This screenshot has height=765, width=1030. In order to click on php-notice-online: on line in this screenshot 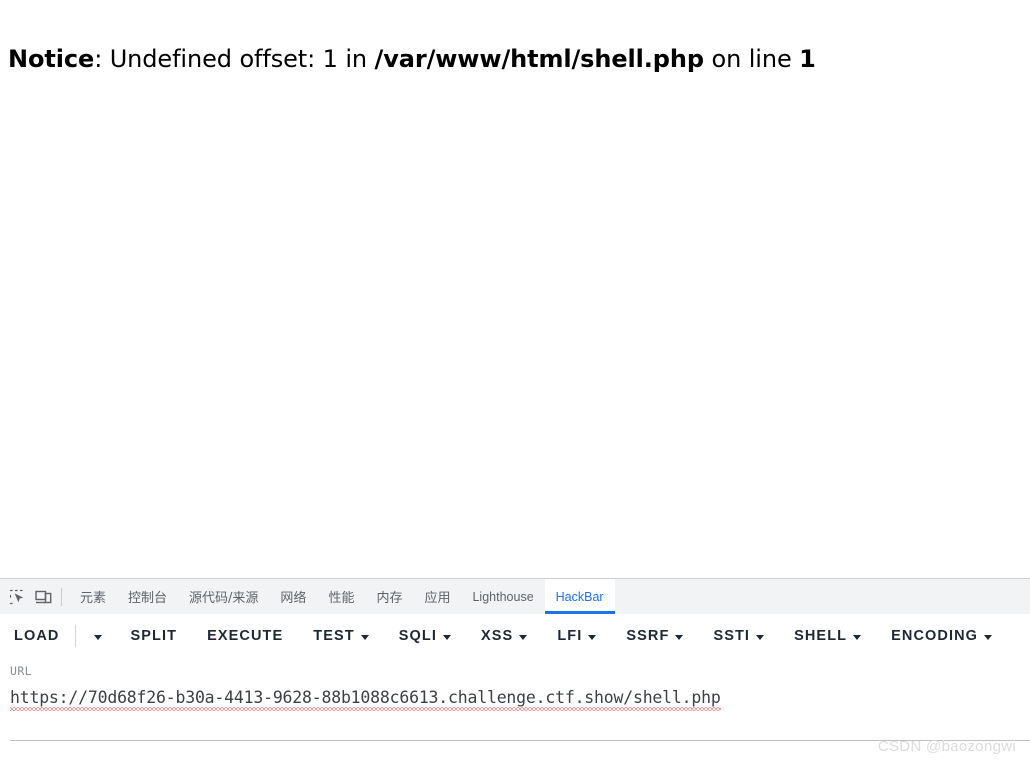, I will do `click(751, 59)`.